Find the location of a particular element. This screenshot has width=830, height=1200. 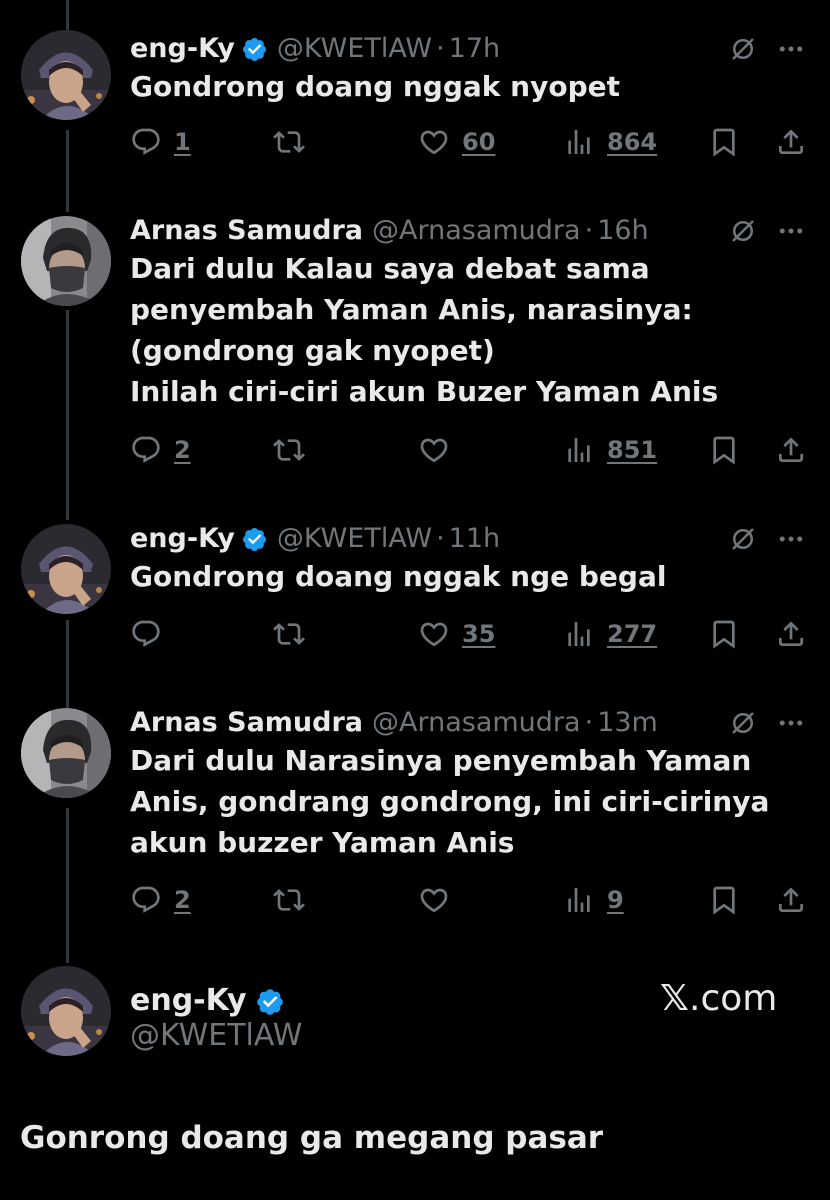

tweet-text: Gondrong doang nggak nyopet is located at coordinates (375, 86).